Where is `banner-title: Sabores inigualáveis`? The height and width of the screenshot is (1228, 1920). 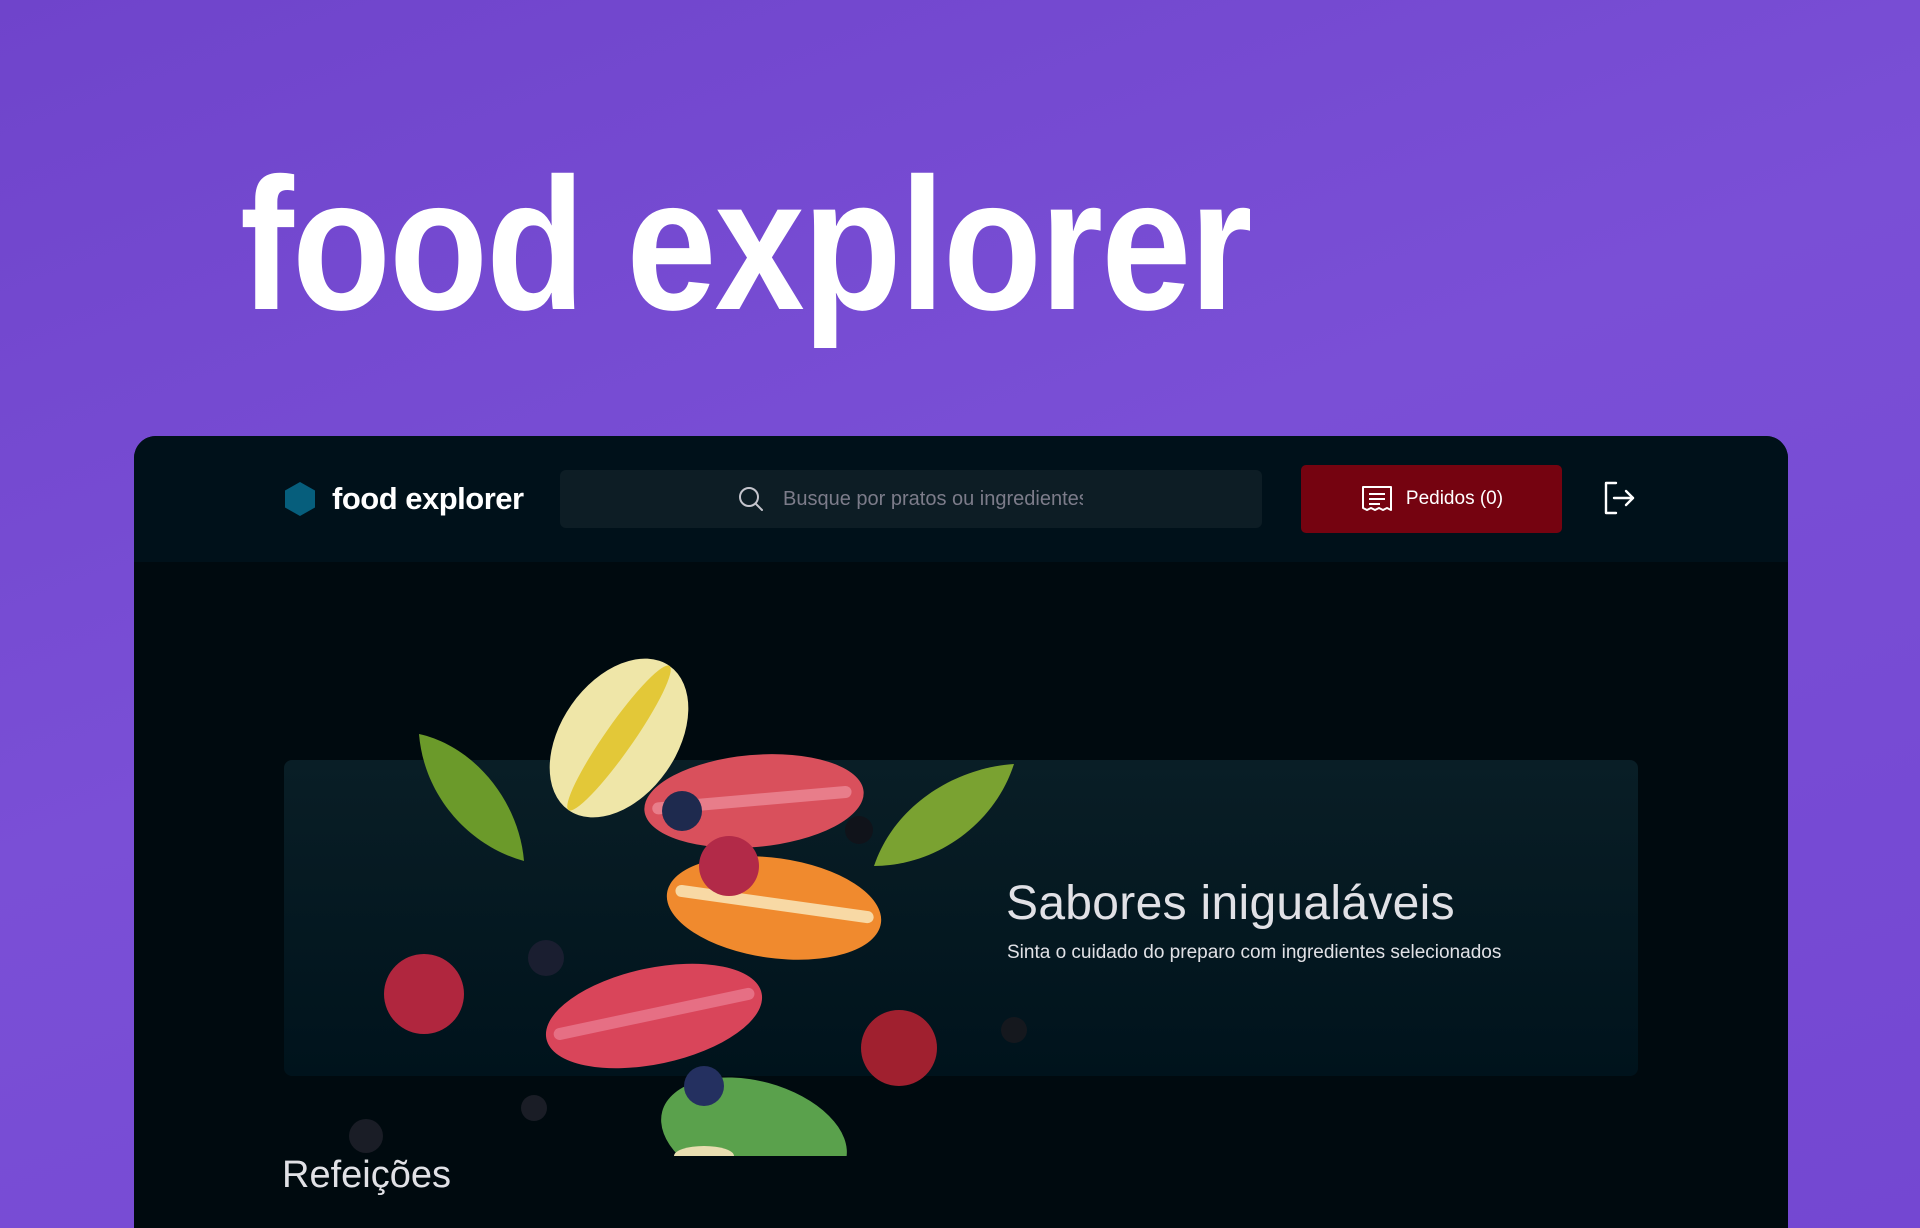
banner-title: Sabores inigualáveis is located at coordinates (1230, 903).